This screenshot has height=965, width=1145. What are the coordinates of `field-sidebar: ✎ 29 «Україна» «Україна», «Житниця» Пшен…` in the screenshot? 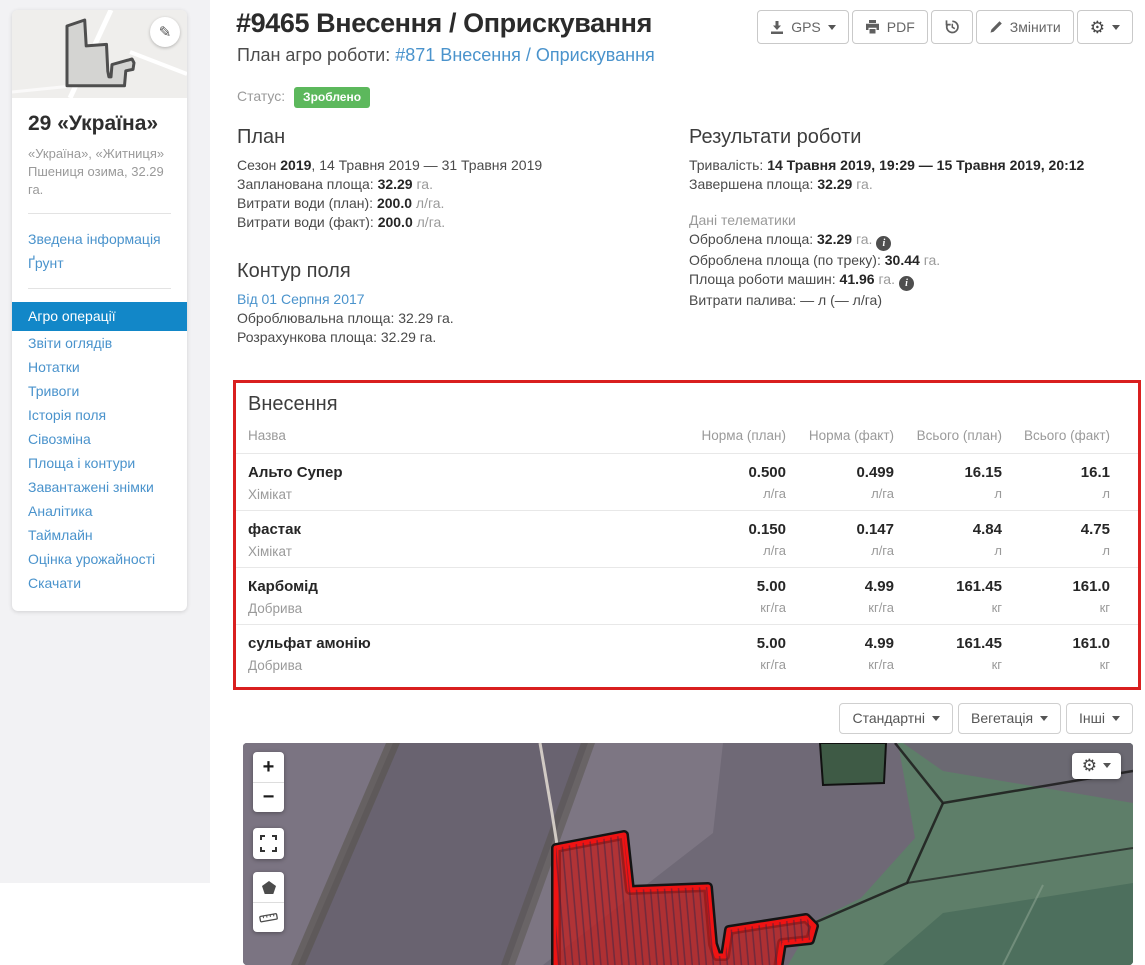 It's located at (99, 310).